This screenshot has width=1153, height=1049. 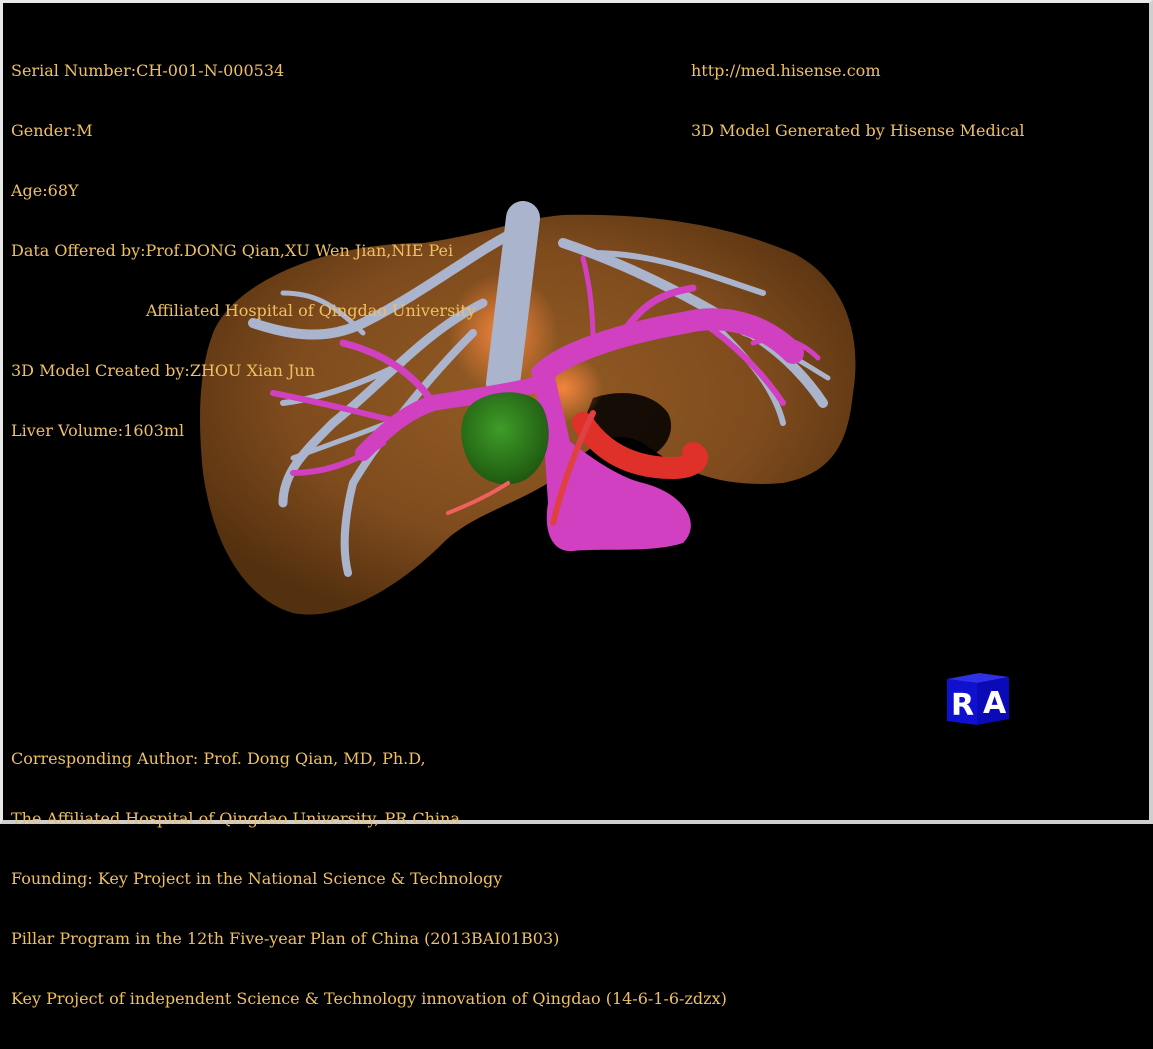 I want to click on generated-by: 3D Model Generated by Hisense Medical, so click(x=858, y=130).